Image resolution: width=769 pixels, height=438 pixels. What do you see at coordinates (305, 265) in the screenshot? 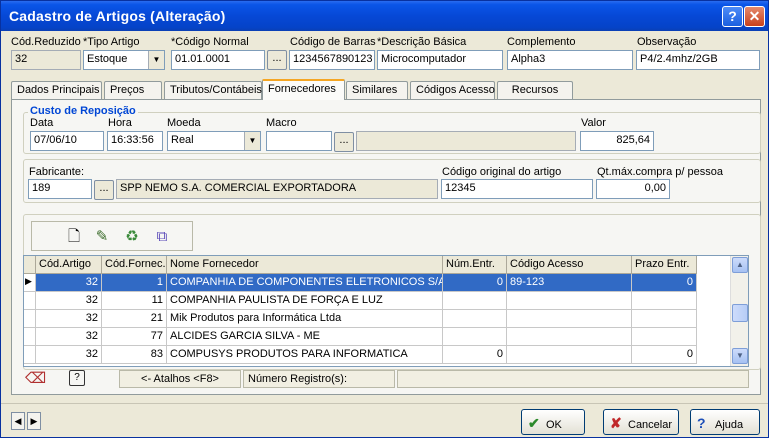
I see `col-nome-fornecedor: Nome Fornecedor` at bounding box center [305, 265].